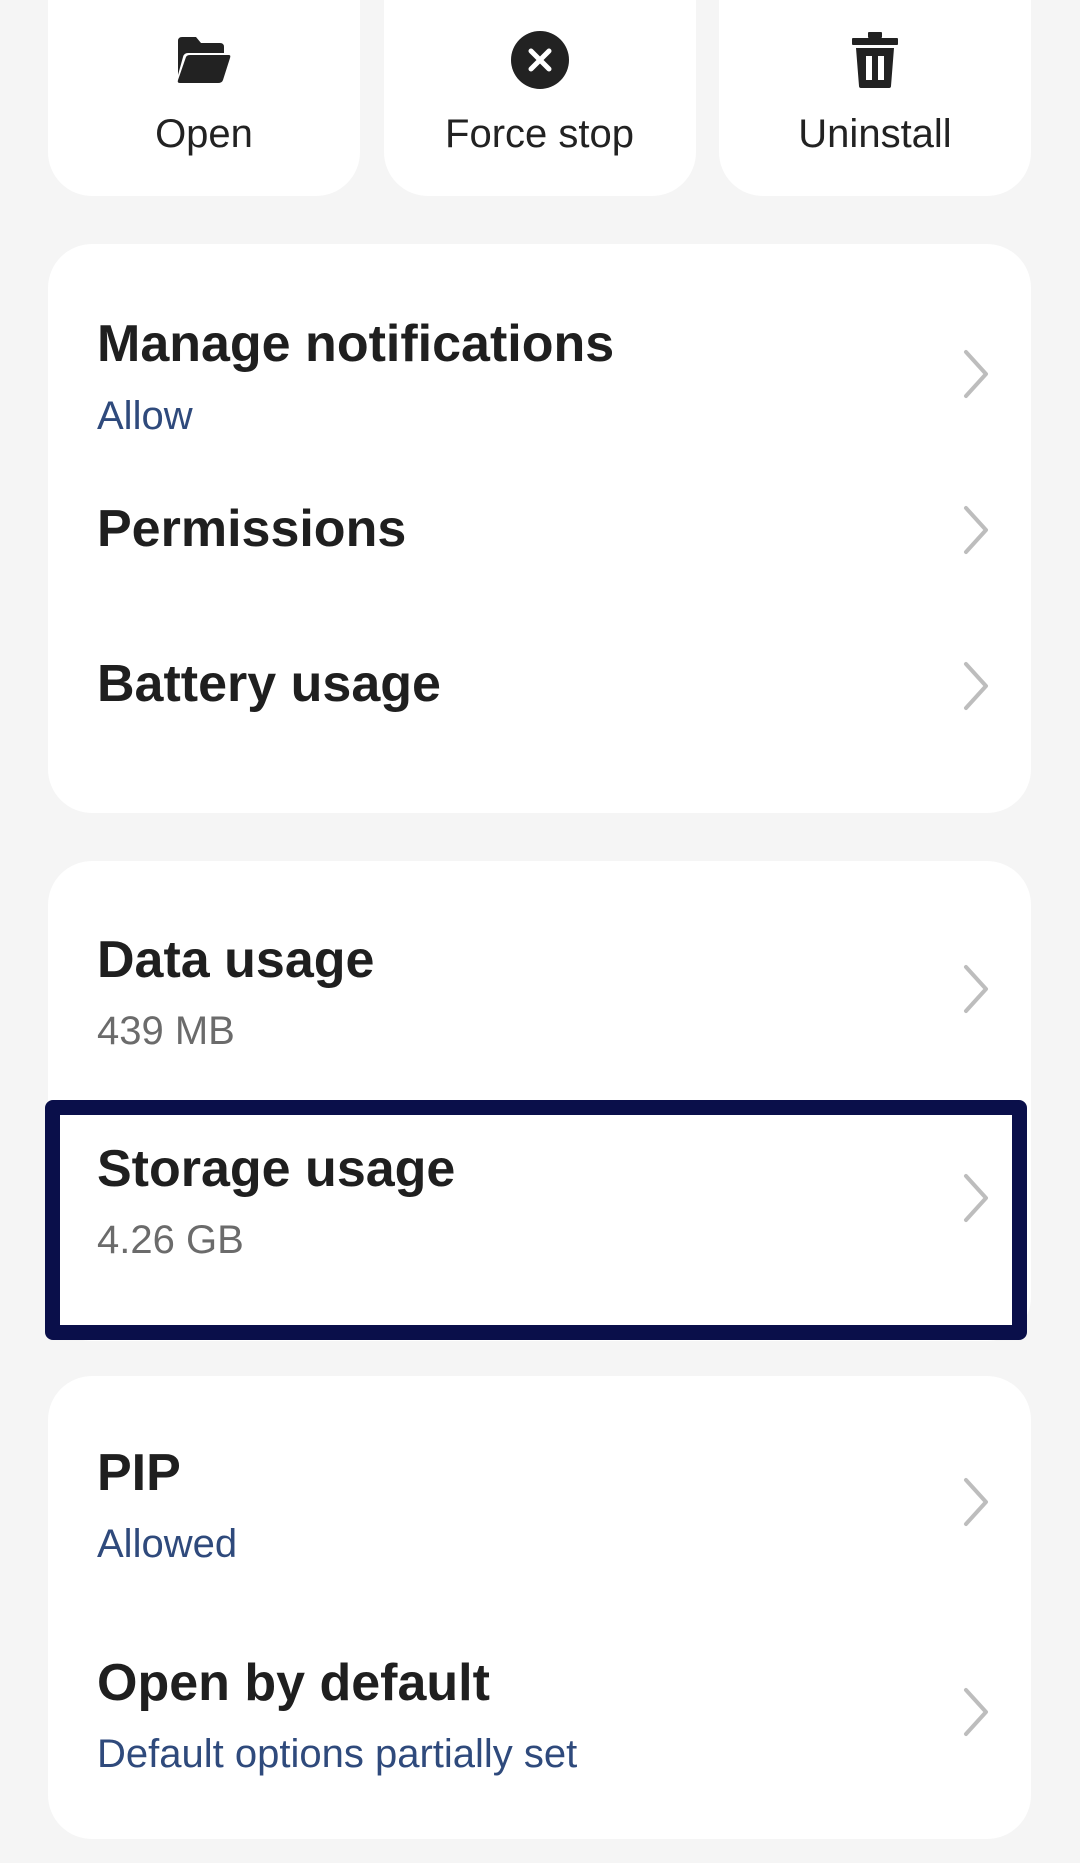 Image resolution: width=1080 pixels, height=1863 pixels. Describe the element at coordinates (204, 98) in the screenshot. I see `open-button: Open` at that location.